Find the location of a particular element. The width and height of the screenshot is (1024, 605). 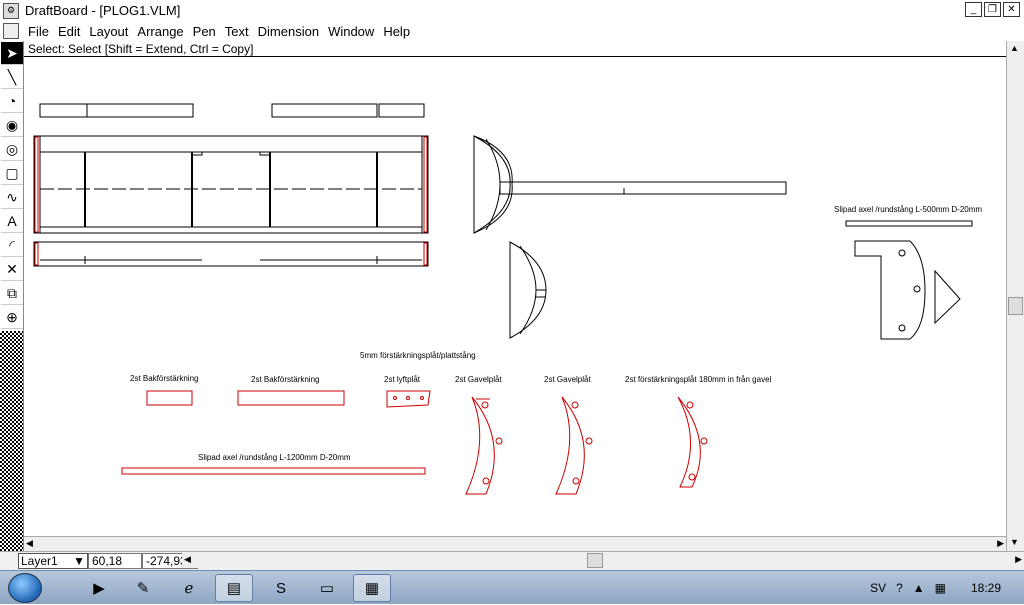

shaft-side is located at coordinates (643, 188).